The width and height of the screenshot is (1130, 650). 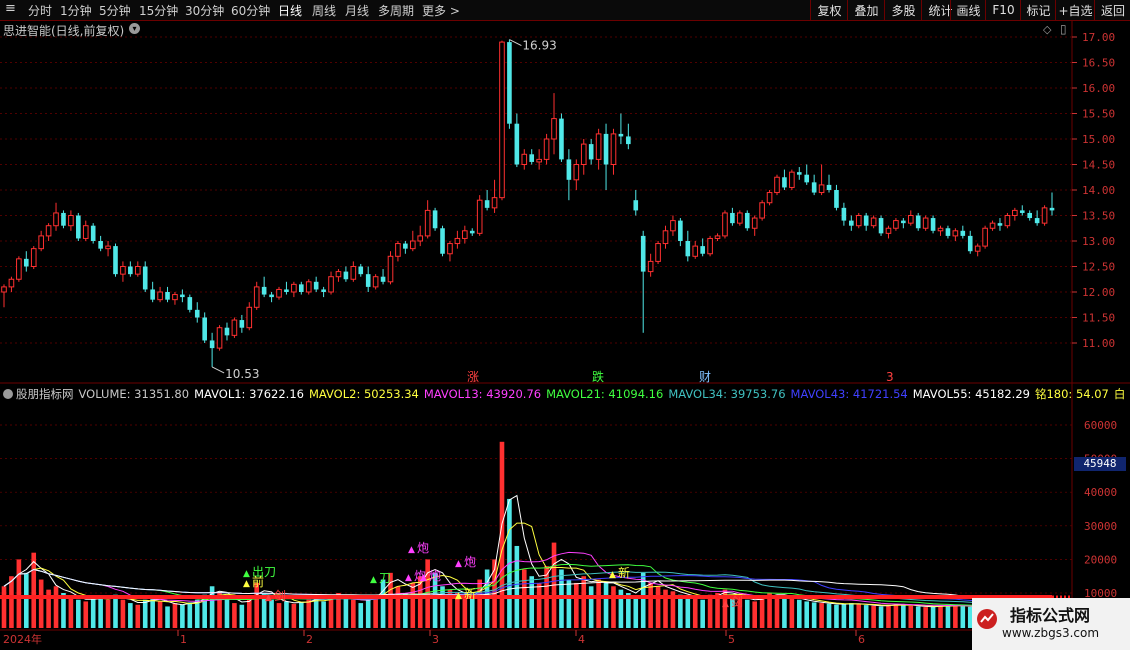 I want to click on signal-label-9: 新, so click(x=470, y=593).